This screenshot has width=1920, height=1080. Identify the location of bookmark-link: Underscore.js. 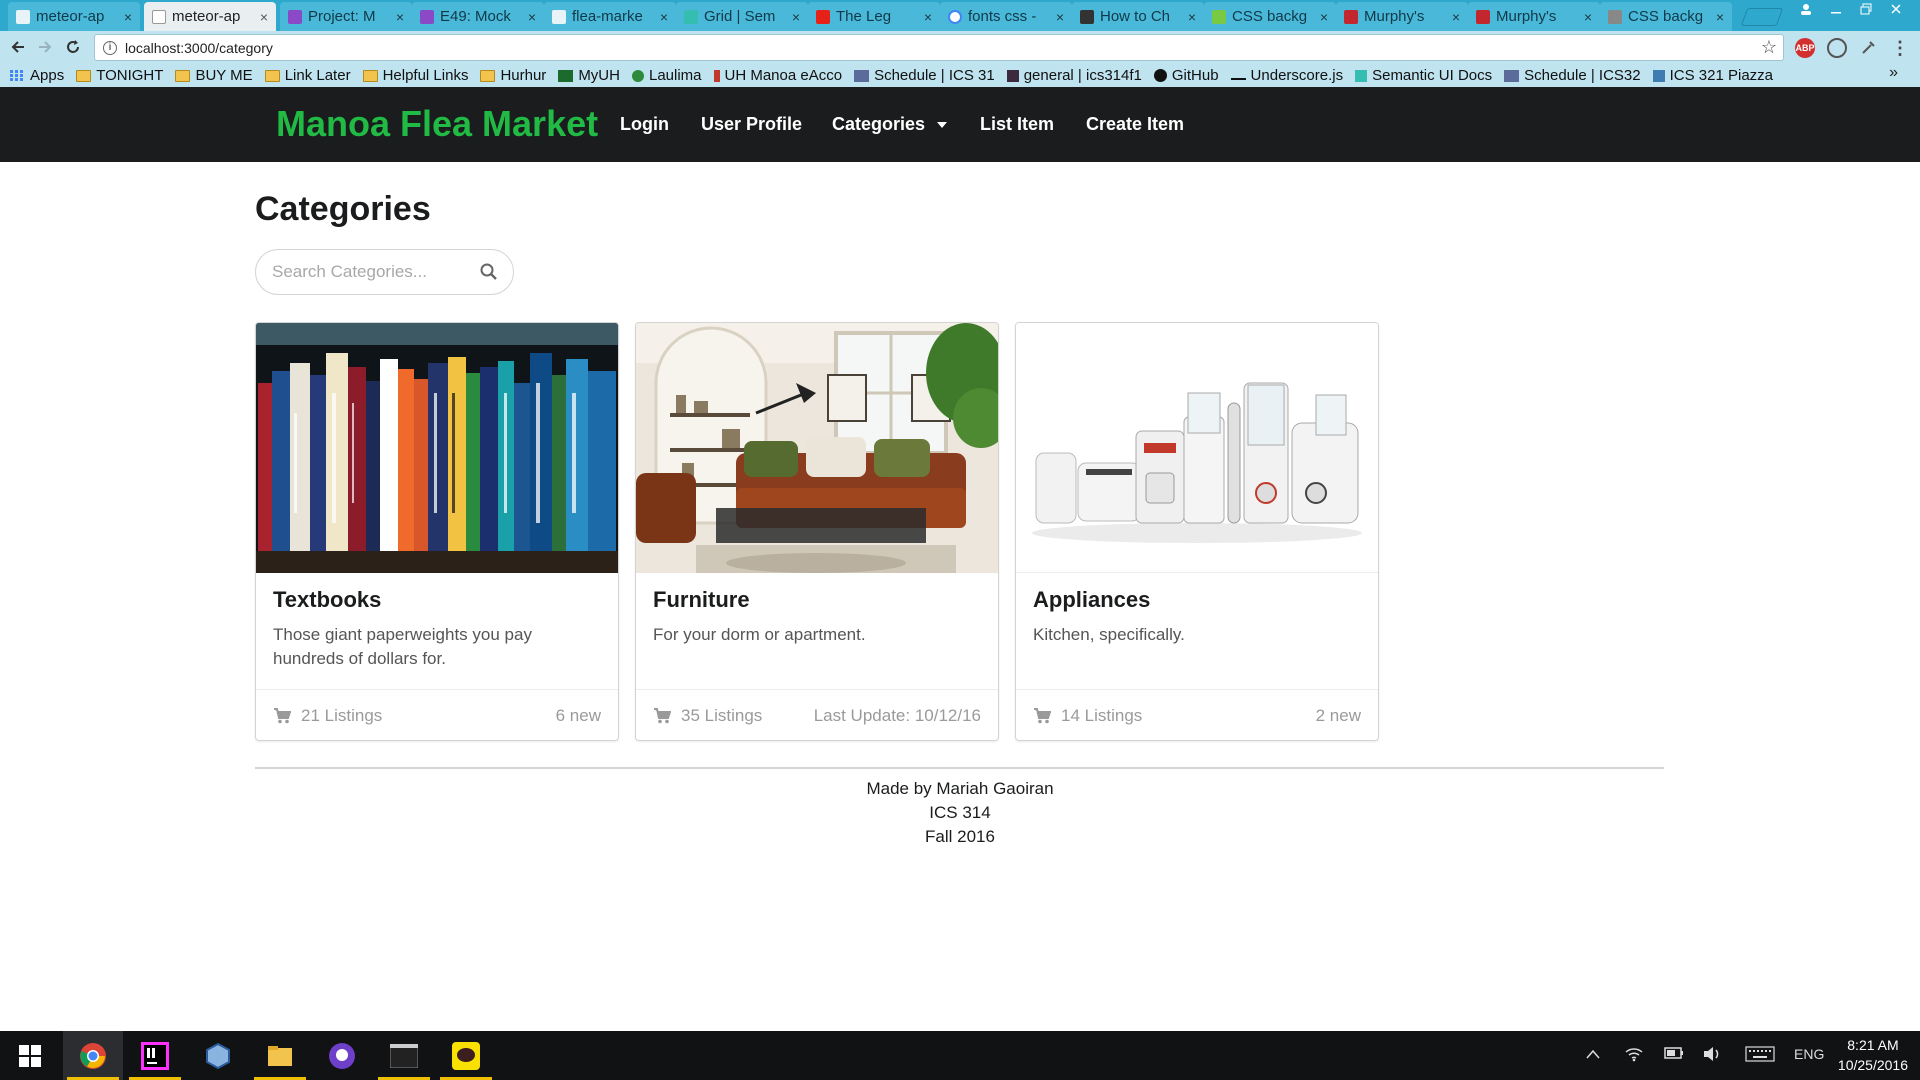
(1286, 75).